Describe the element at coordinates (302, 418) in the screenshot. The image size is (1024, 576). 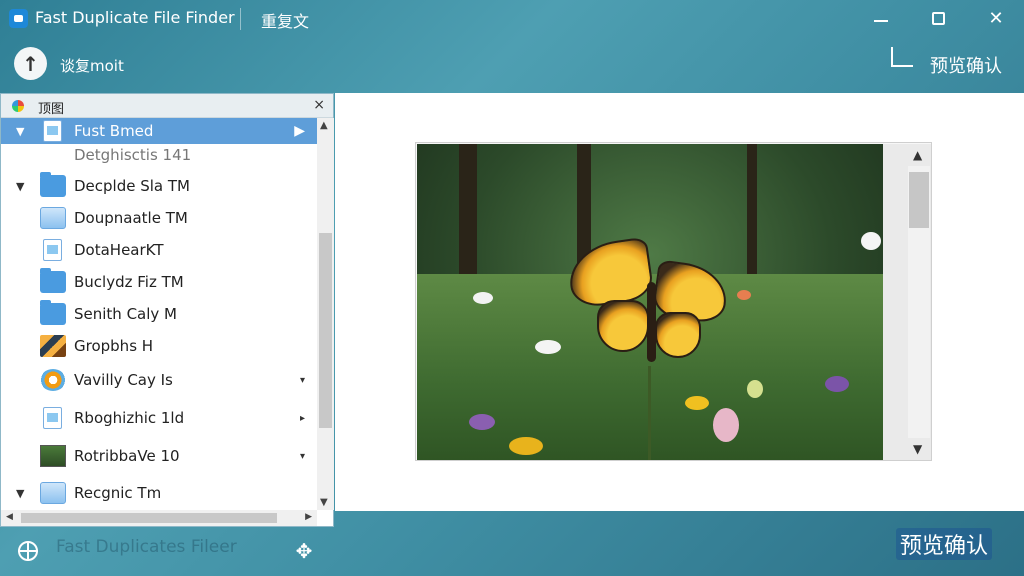
I see `expand-indicator-icon: ▸` at that location.